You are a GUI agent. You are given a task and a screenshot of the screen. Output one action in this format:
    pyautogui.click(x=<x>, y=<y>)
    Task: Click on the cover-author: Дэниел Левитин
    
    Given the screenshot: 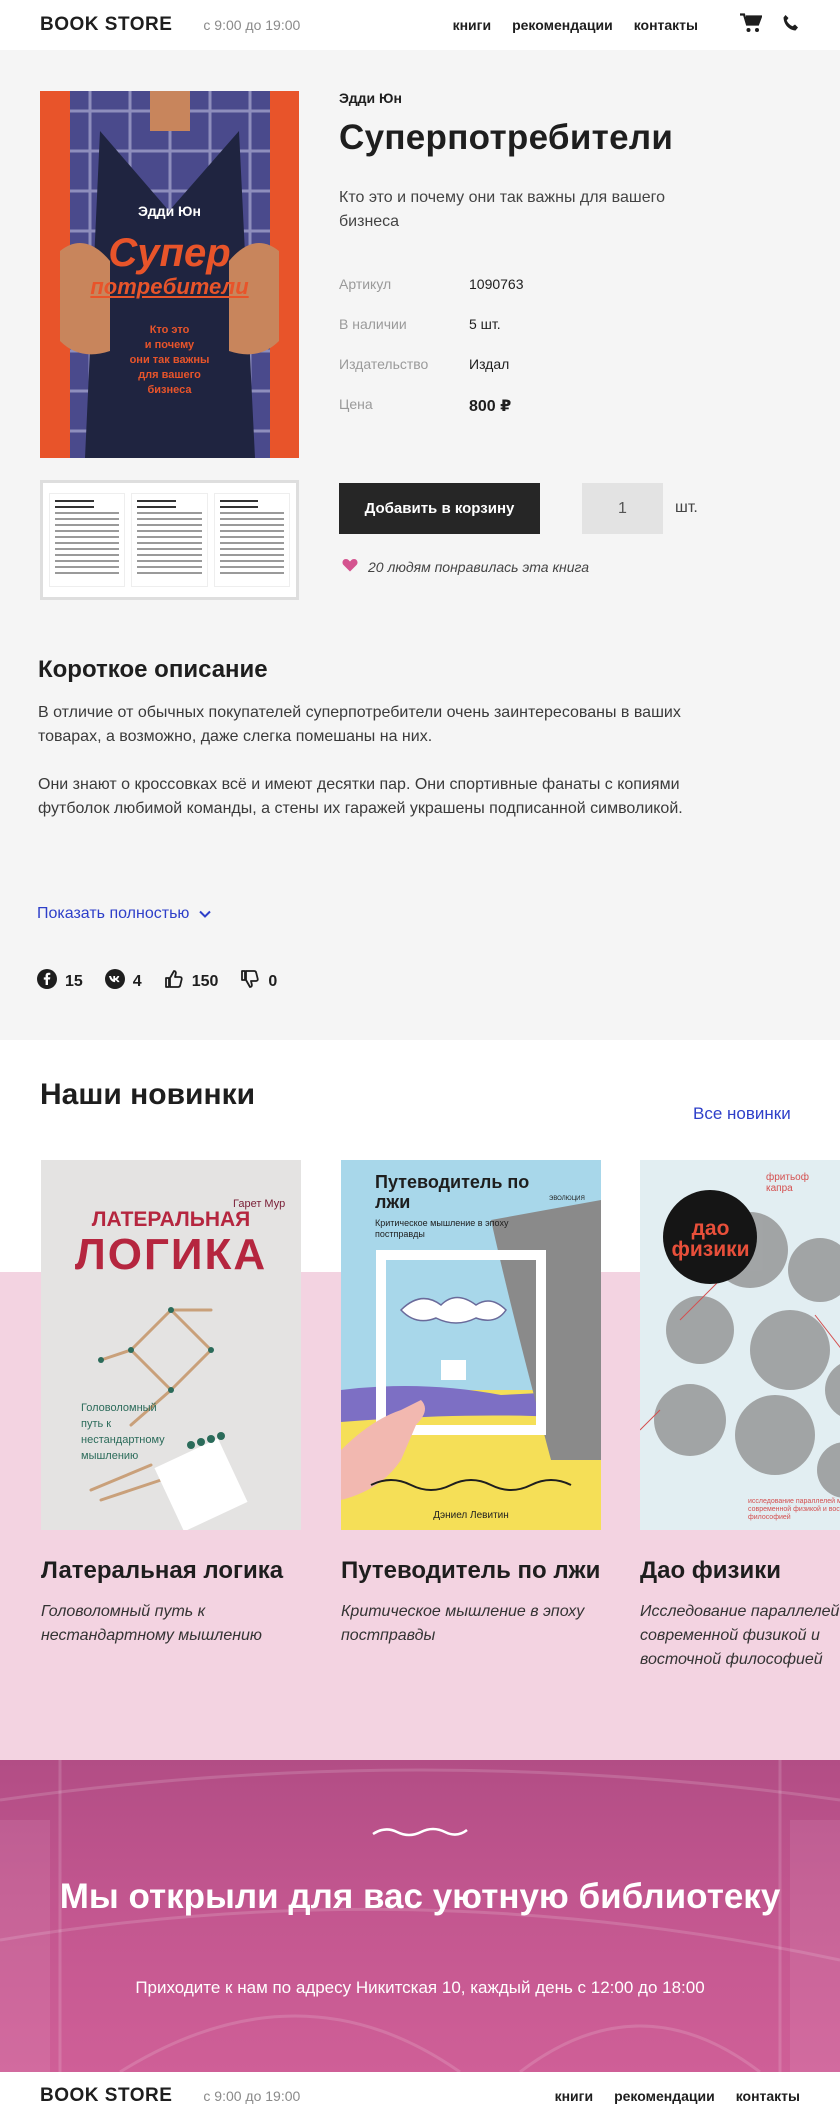 What is the action you would take?
    pyautogui.click(x=471, y=1515)
    